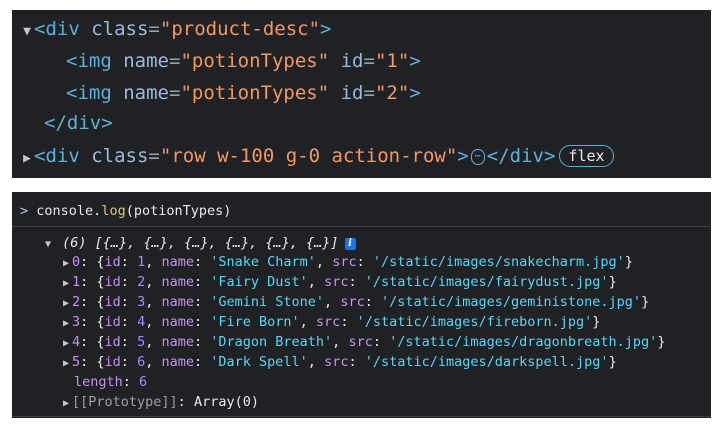 This screenshot has width=723, height=428. Describe the element at coordinates (125, 402) in the screenshot. I see `prototype-key: [[Prototype]]` at that location.